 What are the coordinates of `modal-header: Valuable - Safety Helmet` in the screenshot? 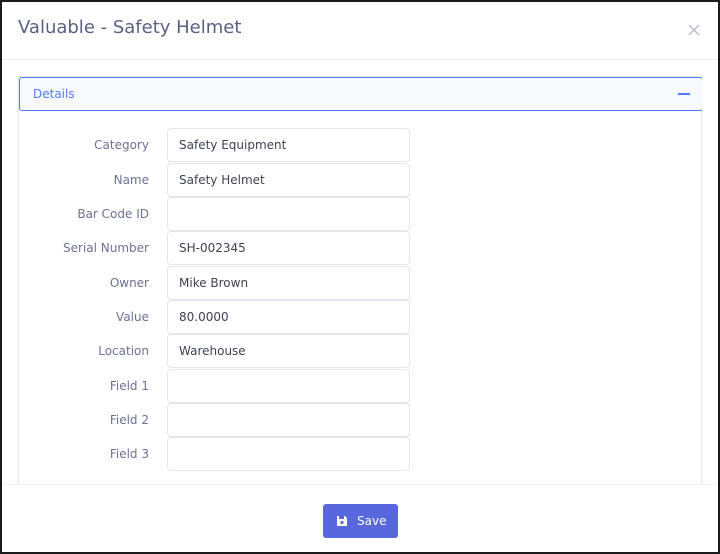 It's located at (360, 31).